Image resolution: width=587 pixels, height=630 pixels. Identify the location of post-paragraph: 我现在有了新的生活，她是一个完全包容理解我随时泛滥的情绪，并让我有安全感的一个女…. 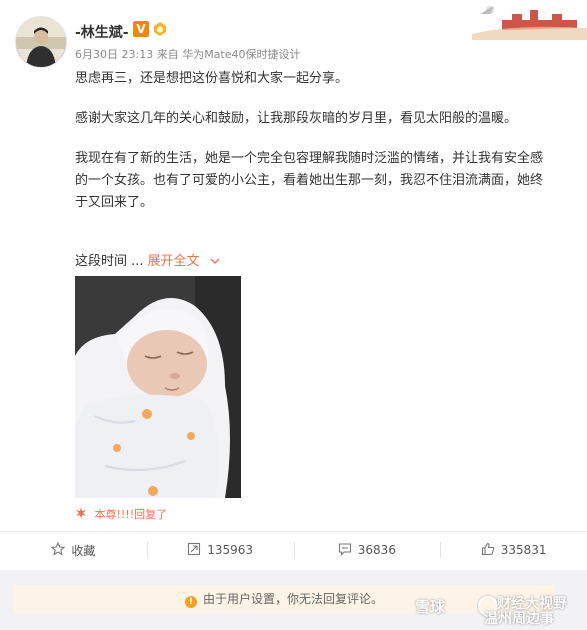
(309, 180).